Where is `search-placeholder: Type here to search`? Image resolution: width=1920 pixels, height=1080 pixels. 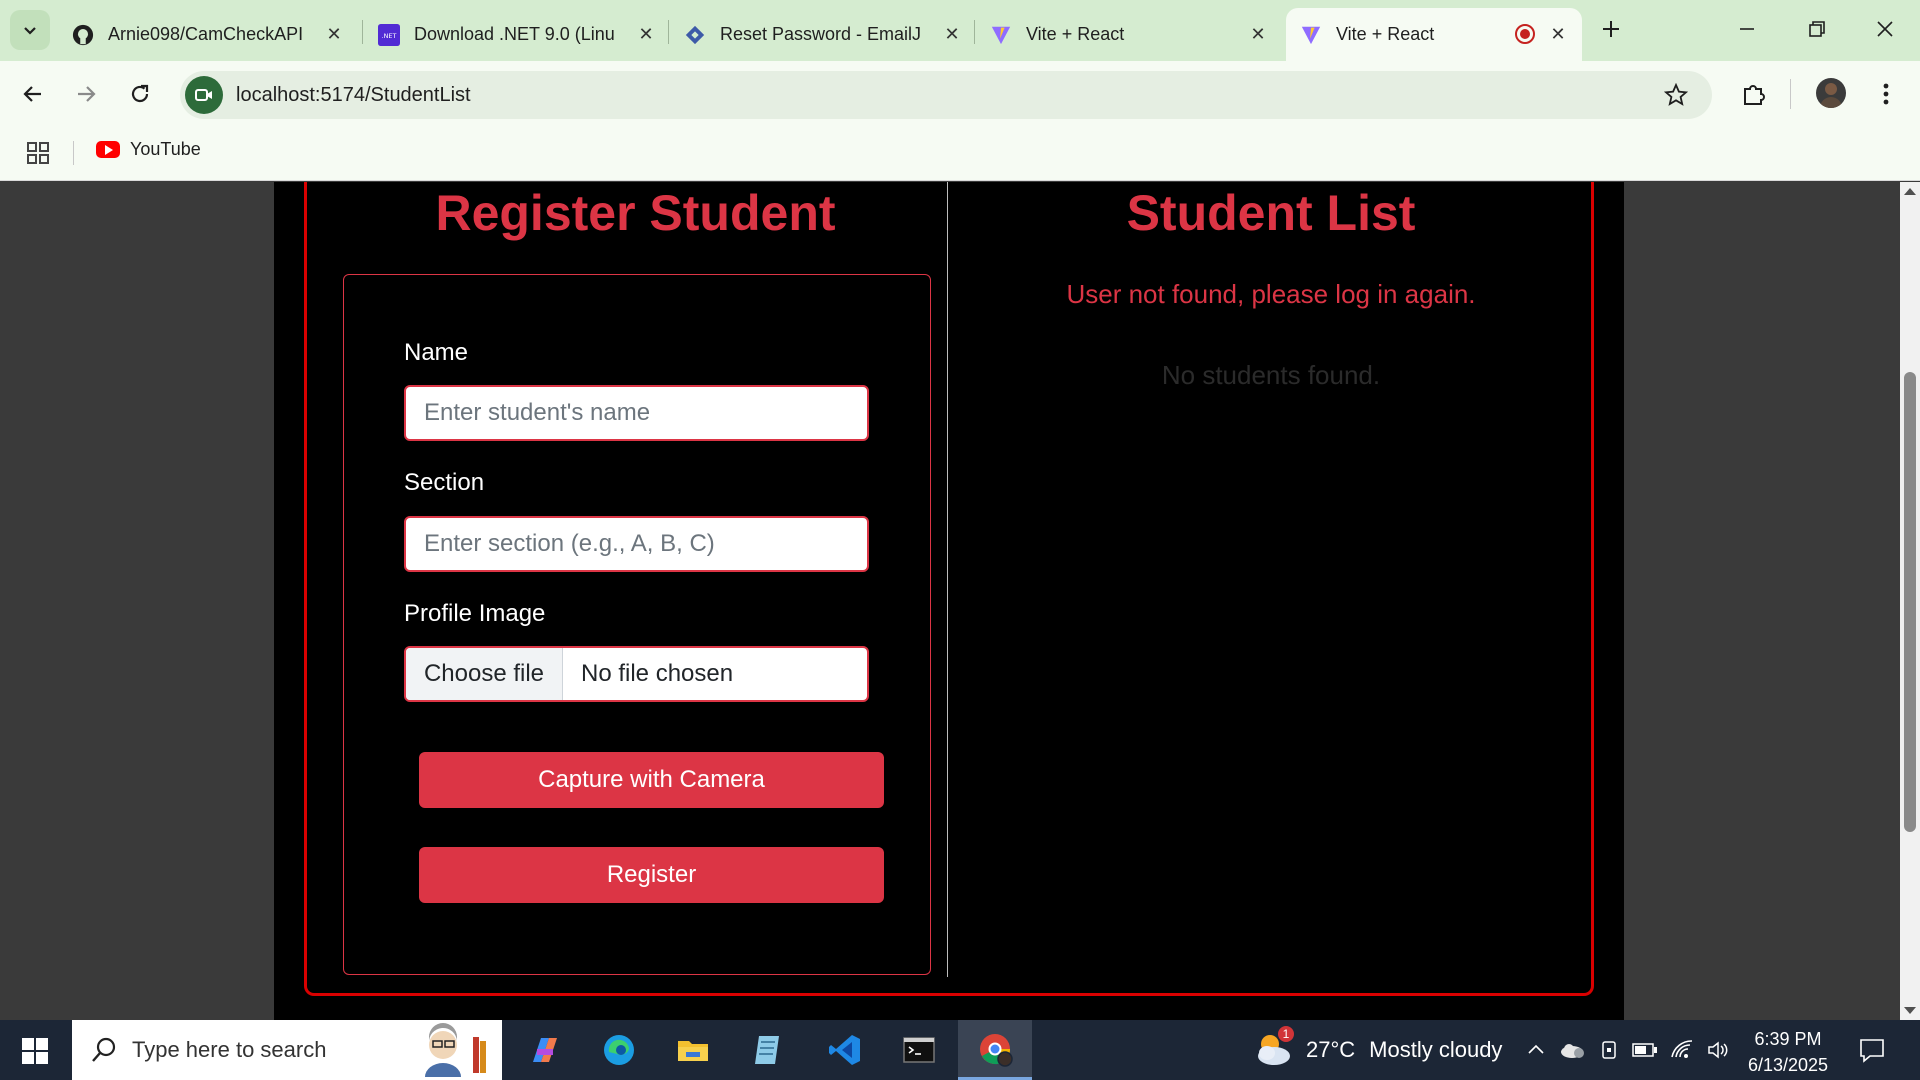
search-placeholder: Type here to search is located at coordinates (229, 1049).